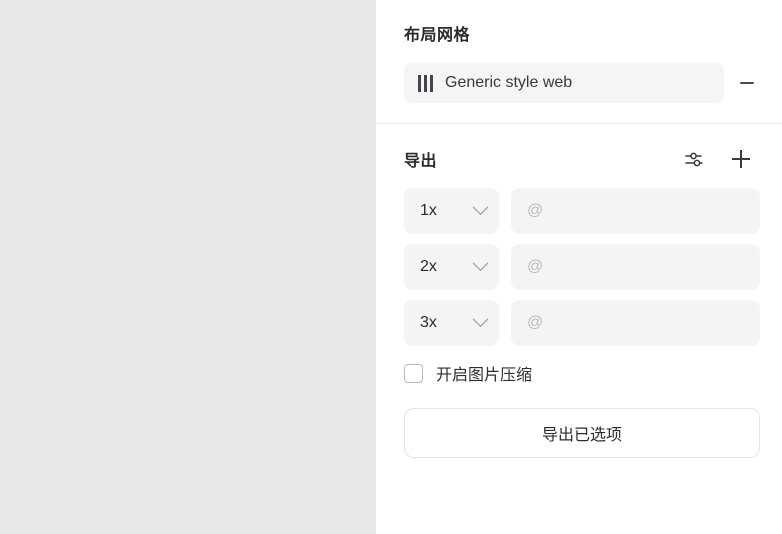 Image resolution: width=782 pixels, height=534 pixels. Describe the element at coordinates (509, 82) in the screenshot. I see `layout-grid-name: Generic style web` at that location.